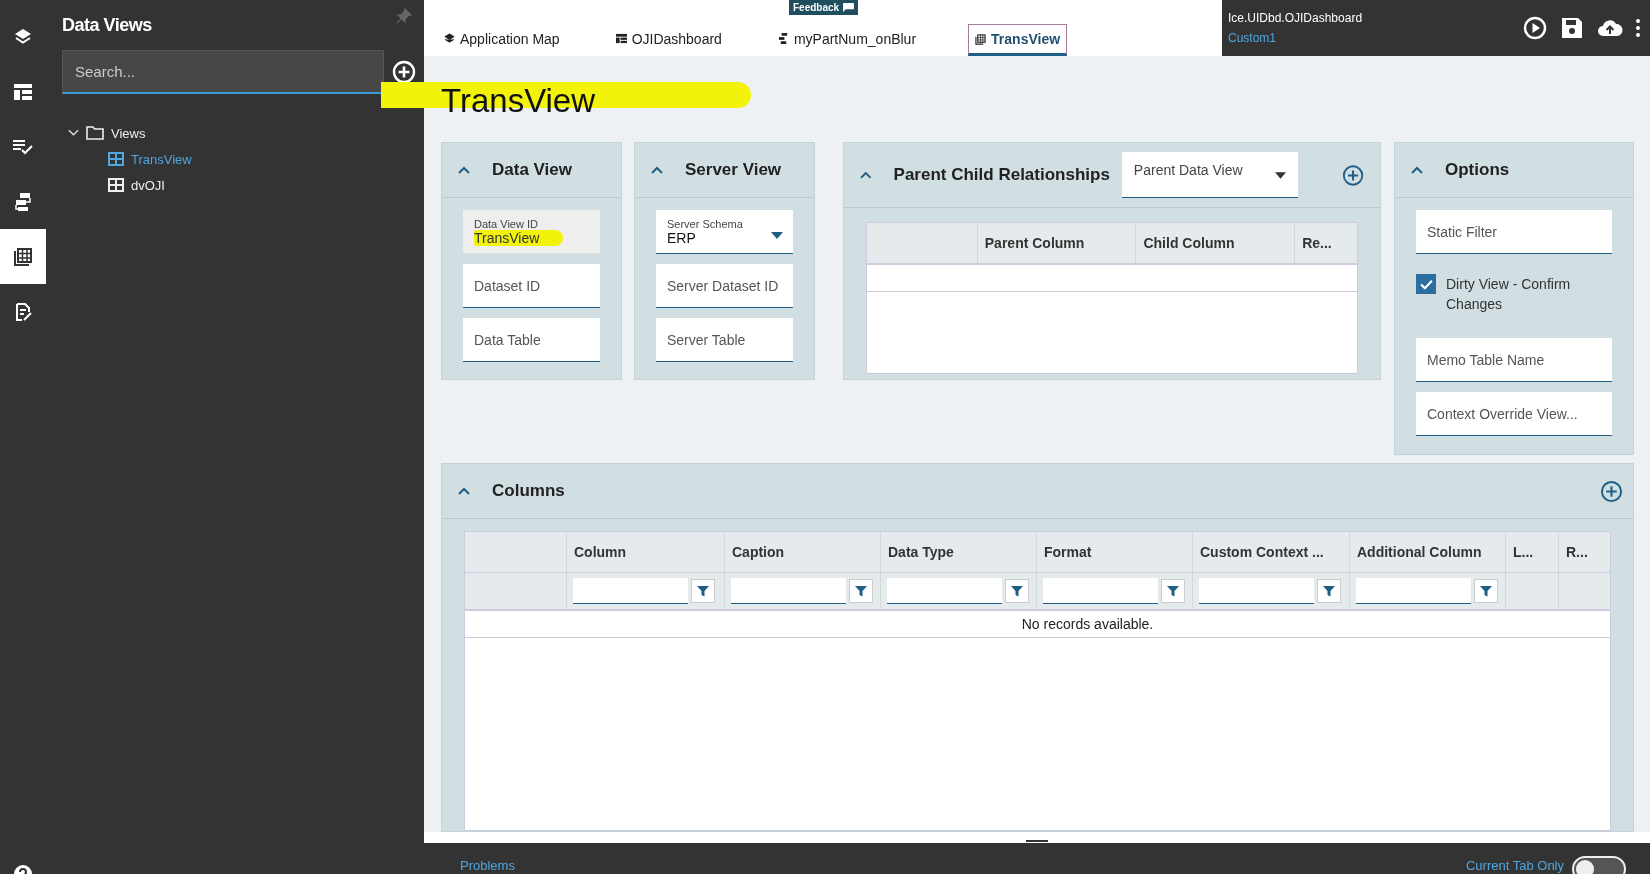 This screenshot has width=1650, height=874. Describe the element at coordinates (668, 40) in the screenshot. I see `tab: OJIDashboard` at that location.